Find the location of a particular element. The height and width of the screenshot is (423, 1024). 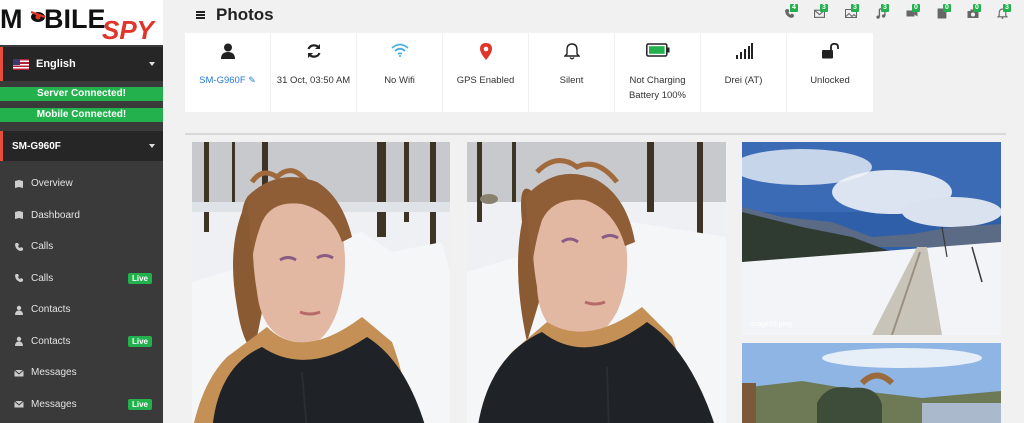

gps-status: GPS Enabled is located at coordinates (485, 80).